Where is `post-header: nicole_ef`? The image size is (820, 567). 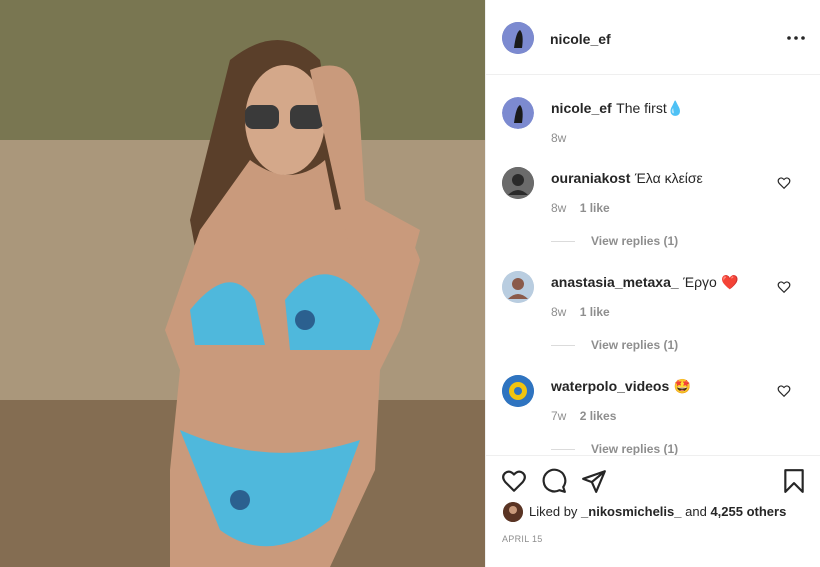 post-header: nicole_ef is located at coordinates (653, 37).